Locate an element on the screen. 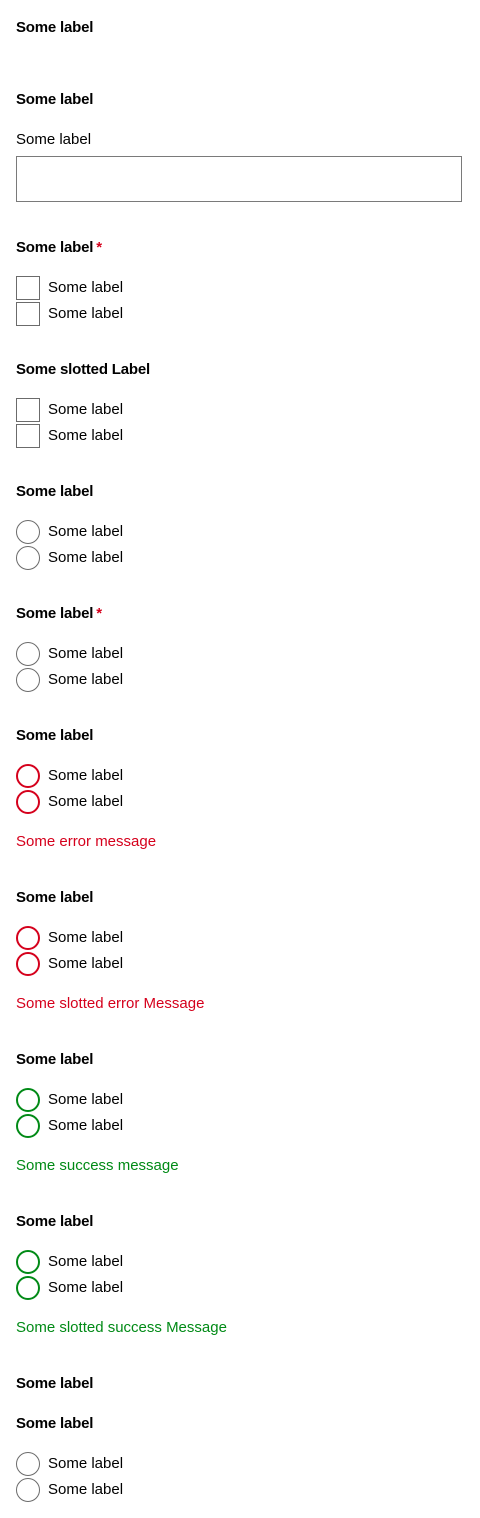 This screenshot has height=1518, width=480. fieldset-12-legend: Some label is located at coordinates (55, 1423).